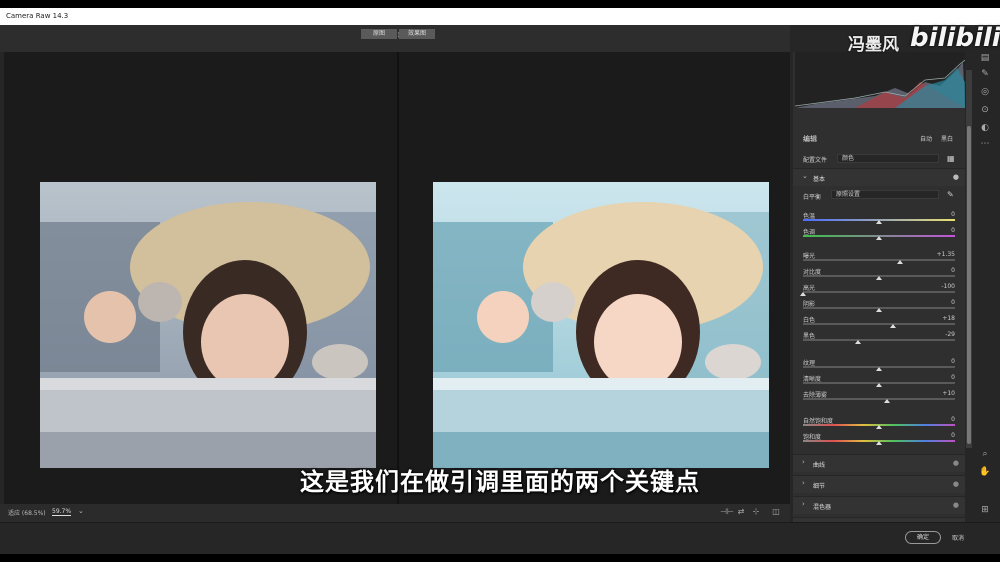  Describe the element at coordinates (727, 512) in the screenshot. I see `compare-layout-icon: ⊣⊢` at that location.